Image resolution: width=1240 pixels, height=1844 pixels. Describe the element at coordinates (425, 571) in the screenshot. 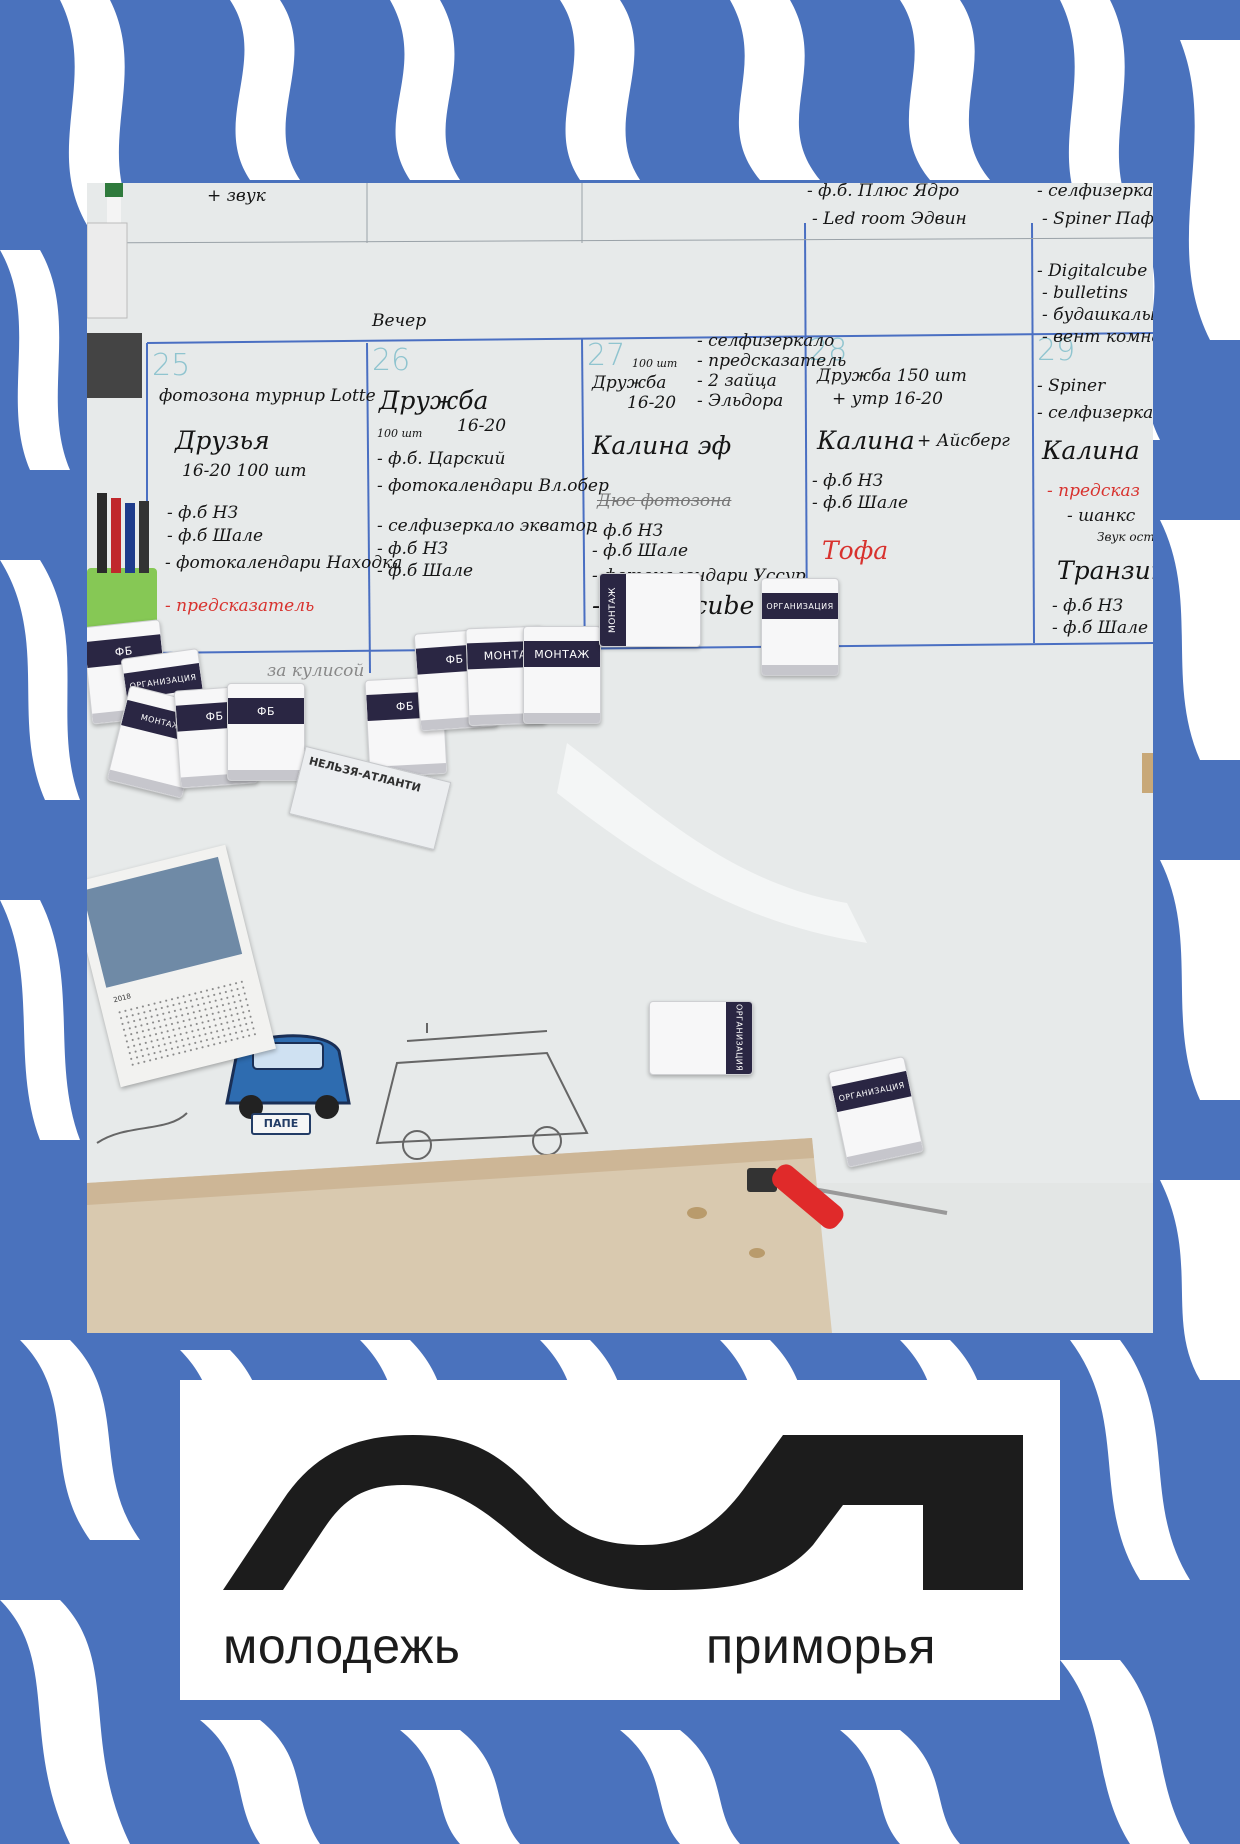

I see `col26-fb-shale: - ф.б Шале` at that location.